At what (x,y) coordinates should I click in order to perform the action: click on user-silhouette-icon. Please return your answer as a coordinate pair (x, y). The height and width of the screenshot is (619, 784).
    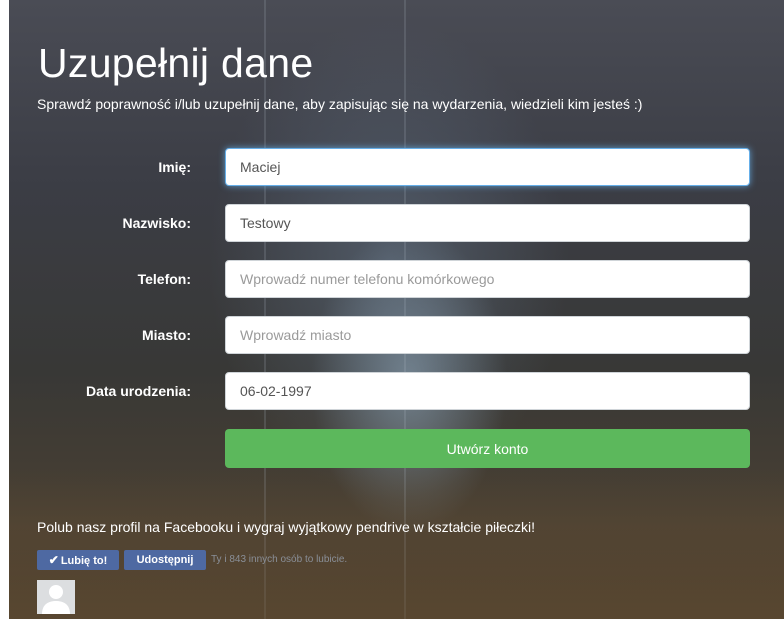
    Looking at the image, I should click on (56, 599).